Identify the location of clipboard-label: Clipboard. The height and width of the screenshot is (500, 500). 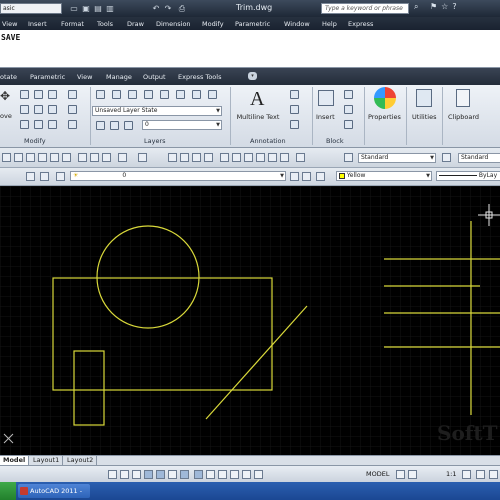
(463, 117).